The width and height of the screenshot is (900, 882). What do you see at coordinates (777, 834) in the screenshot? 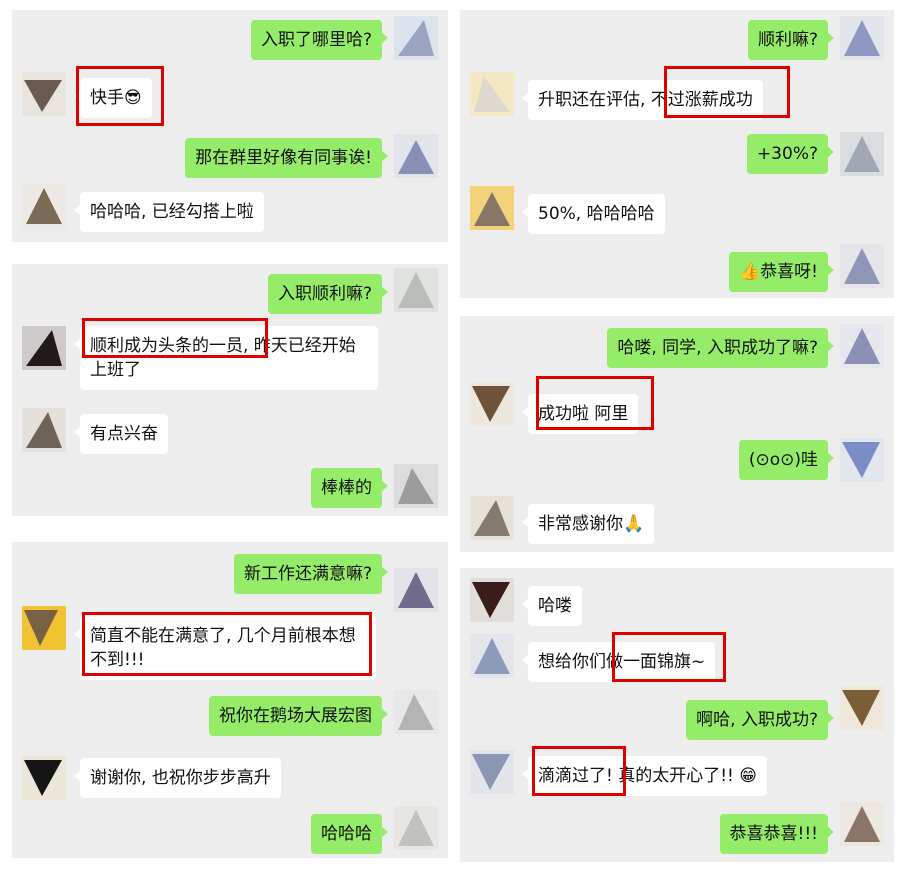
I see `sent-message: 恭喜恭喜!!!` at bounding box center [777, 834].